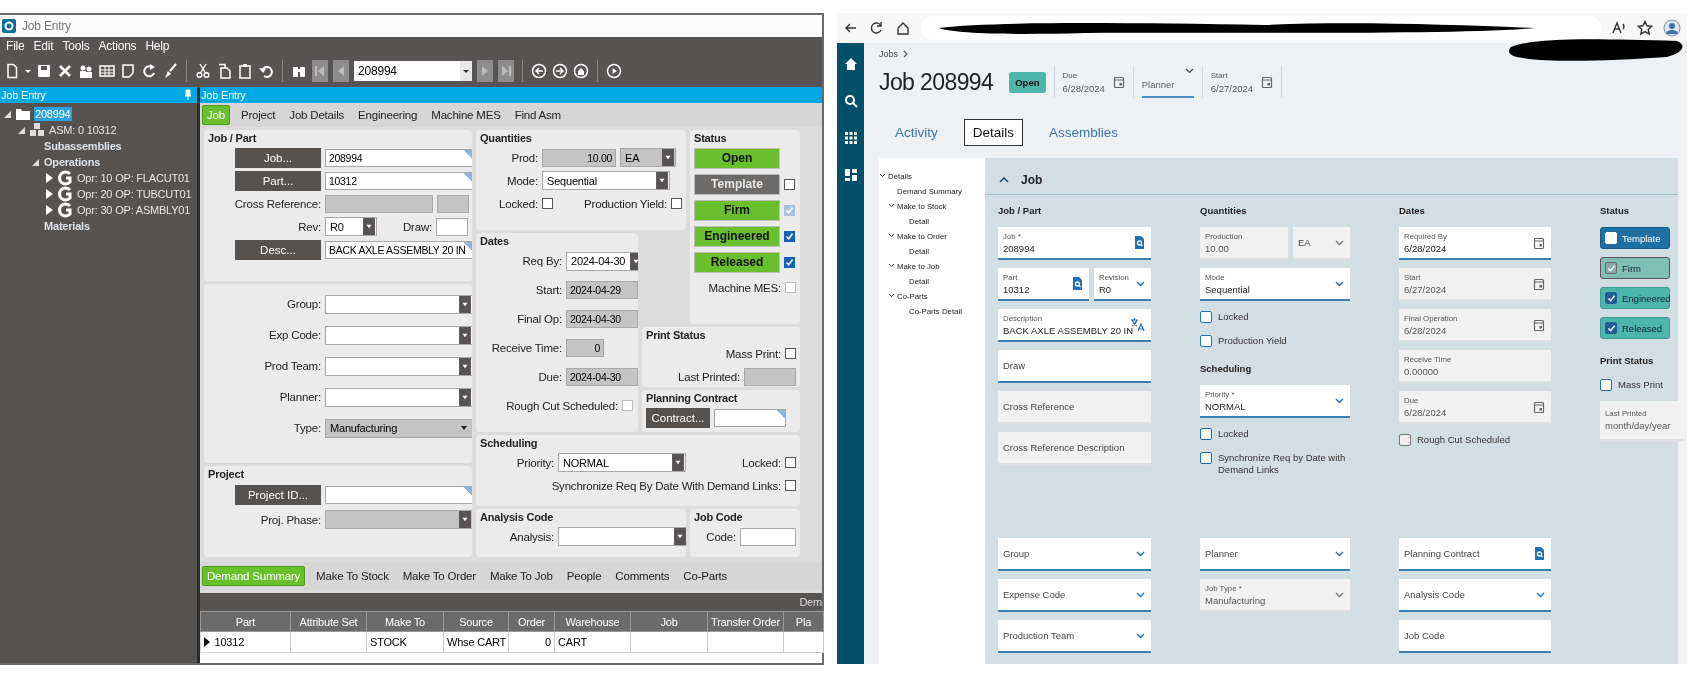 The height and width of the screenshot is (682, 1687). What do you see at coordinates (72, 162) in the screenshot?
I see `tree-item: Operations` at bounding box center [72, 162].